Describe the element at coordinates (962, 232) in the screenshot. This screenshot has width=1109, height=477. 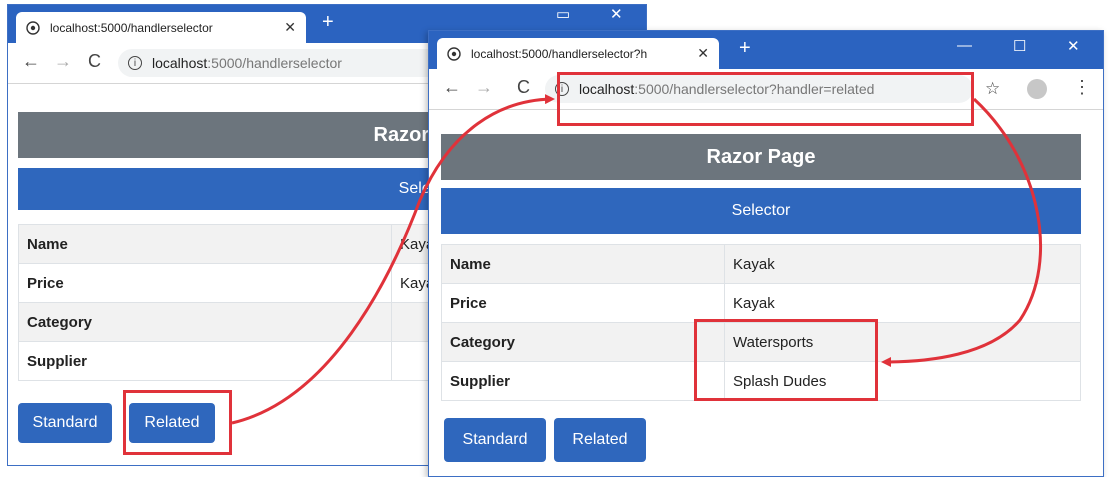
I see `arrow-to-values` at that location.